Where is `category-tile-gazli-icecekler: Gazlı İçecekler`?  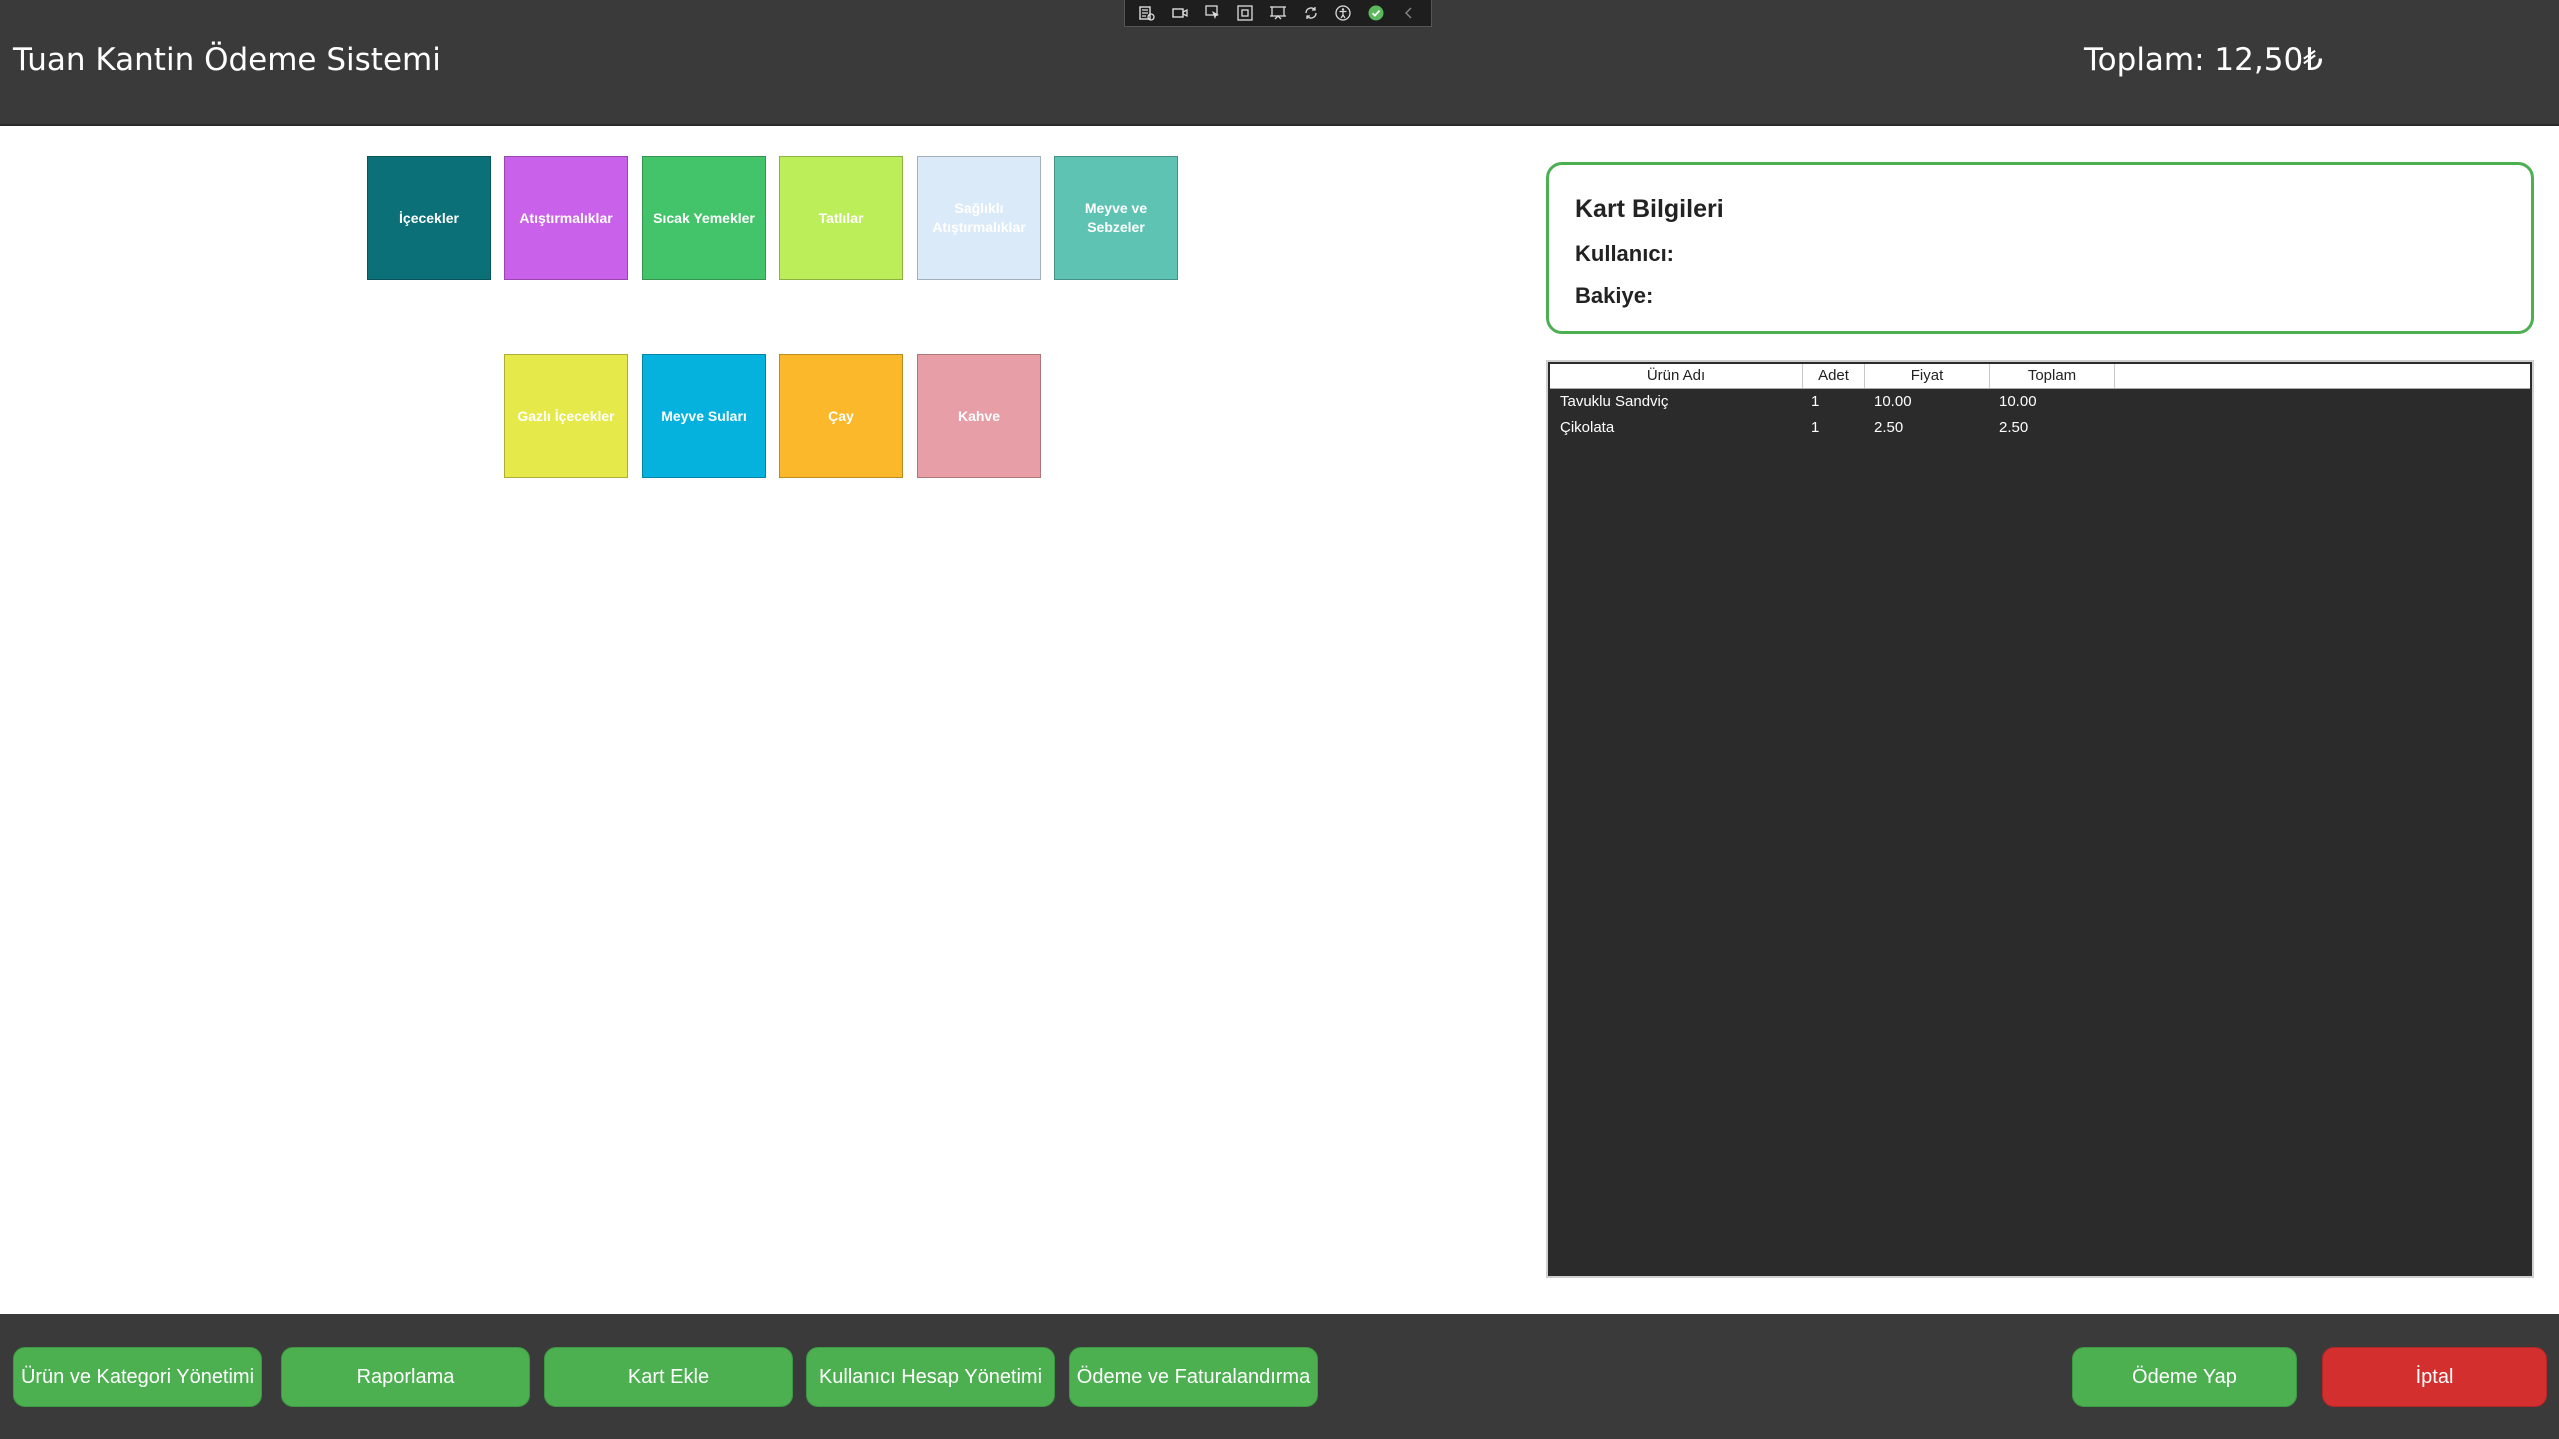 category-tile-gazli-icecekler: Gazlı İçecekler is located at coordinates (566, 416).